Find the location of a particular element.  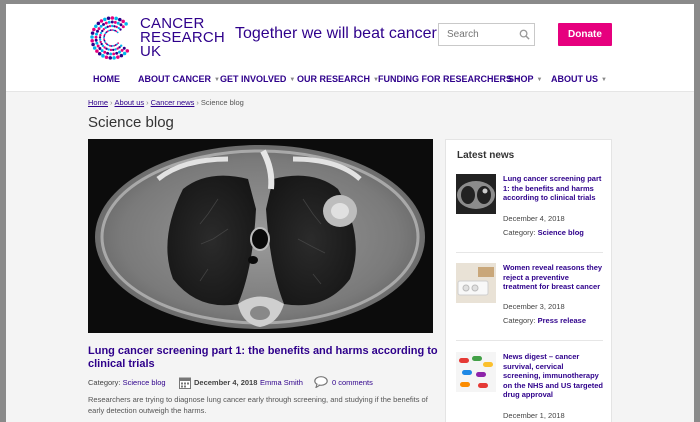

news-date: December 3, 2018 is located at coordinates (534, 306).